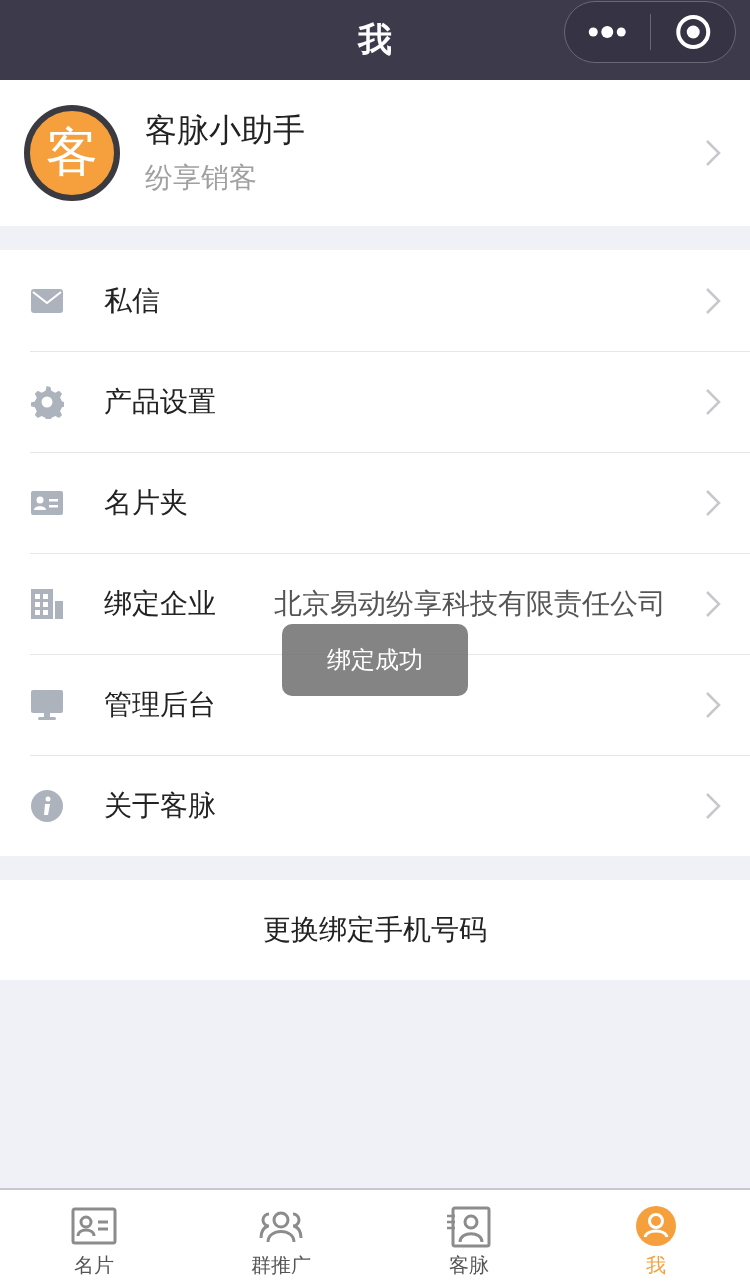 This screenshot has height=1286, width=750. Describe the element at coordinates (468, 1226) in the screenshot. I see `contacts-icon` at that location.